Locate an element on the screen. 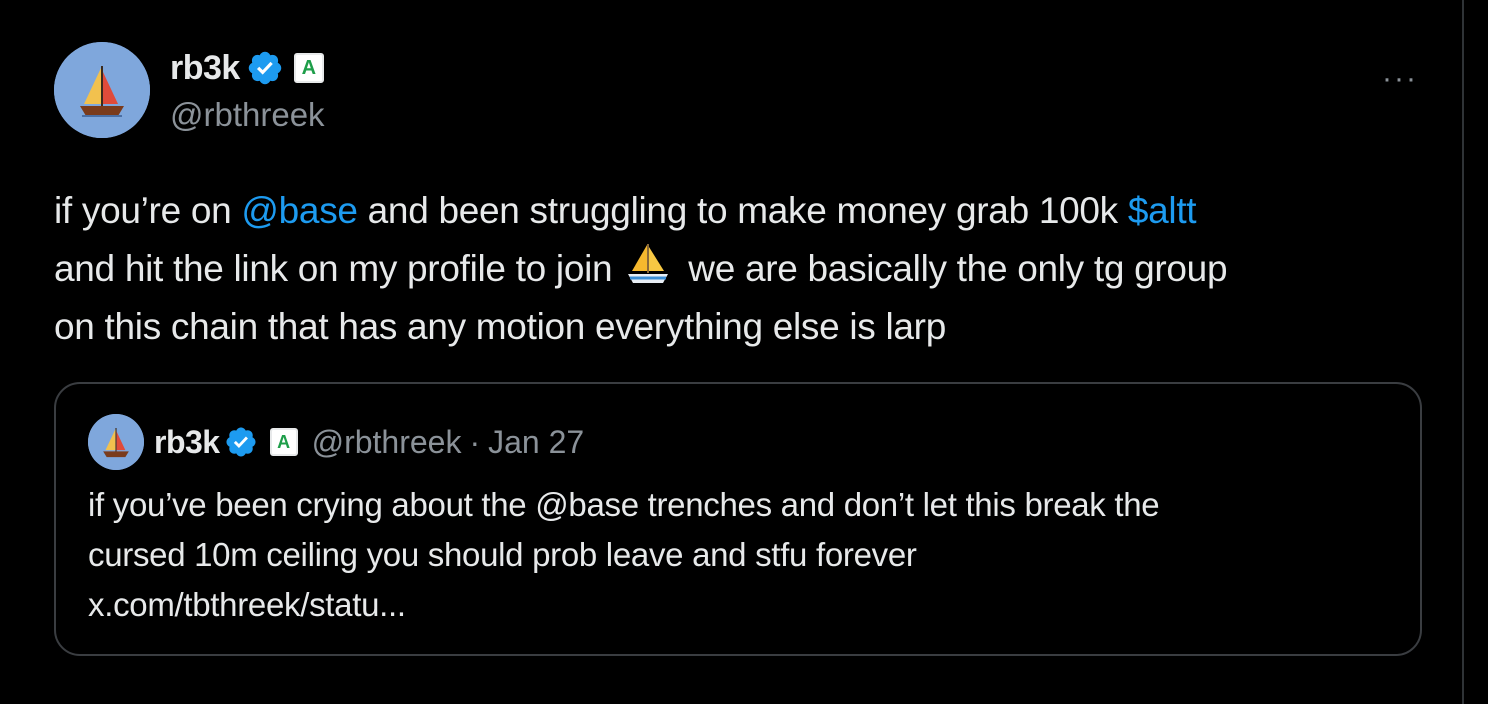 The image size is (1488, 704). quoted-tweet-header: rb3k A @rbthreek · Jan 27 is located at coordinates (369, 442).